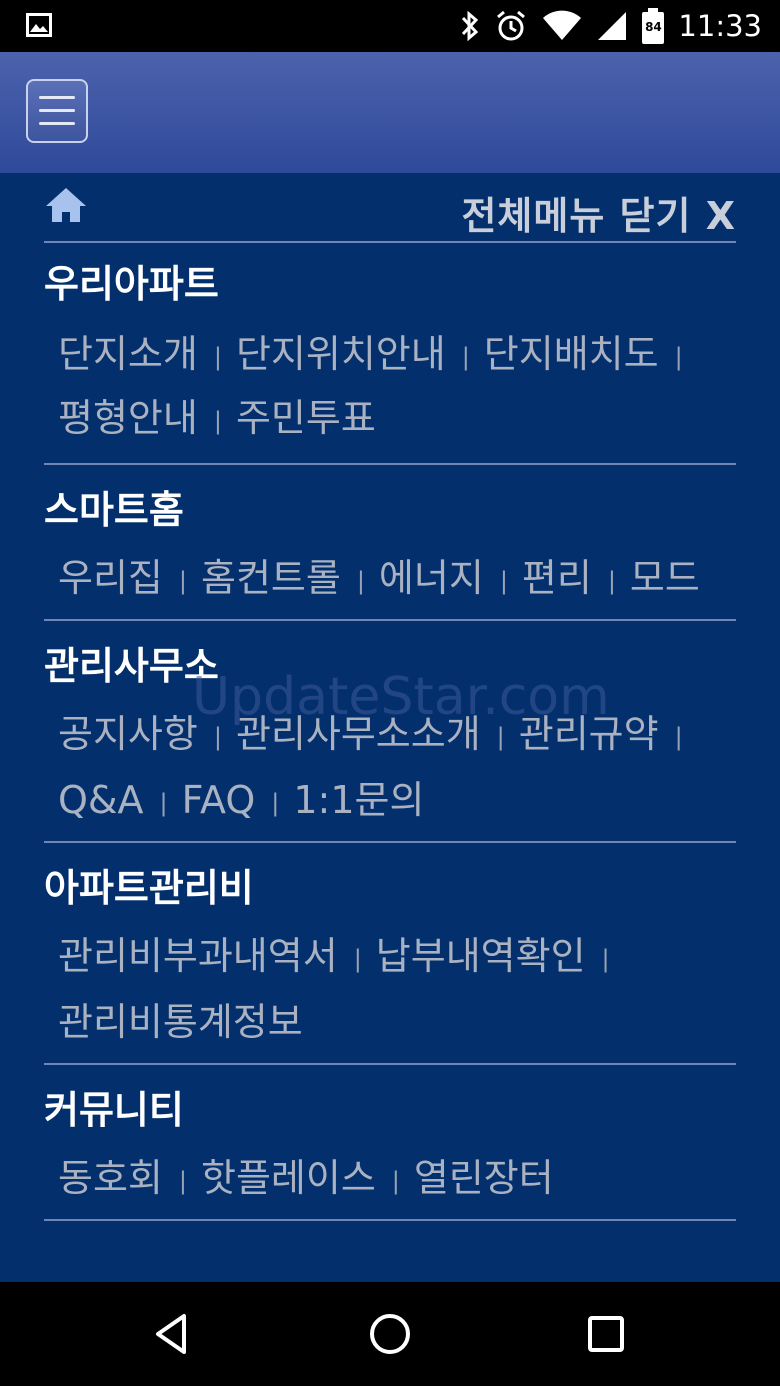  Describe the element at coordinates (484, 1178) in the screenshot. I see `menu-link-open-market: 열린장터` at that location.